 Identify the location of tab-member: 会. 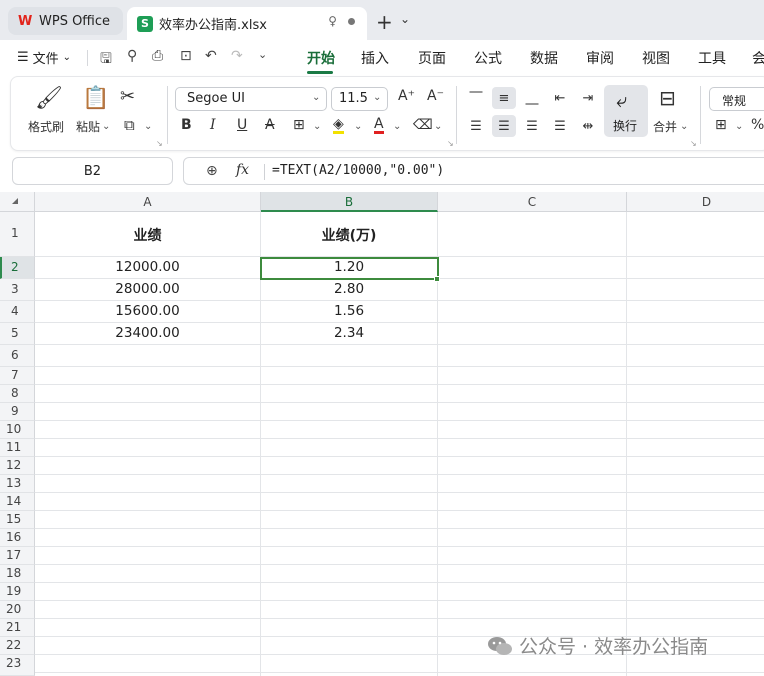
(758, 58).